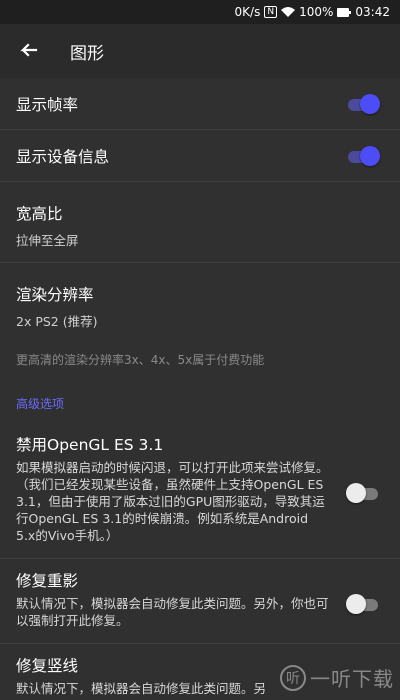  What do you see at coordinates (363, 155) in the screenshot?
I see `show-device-info-toggle` at bounding box center [363, 155].